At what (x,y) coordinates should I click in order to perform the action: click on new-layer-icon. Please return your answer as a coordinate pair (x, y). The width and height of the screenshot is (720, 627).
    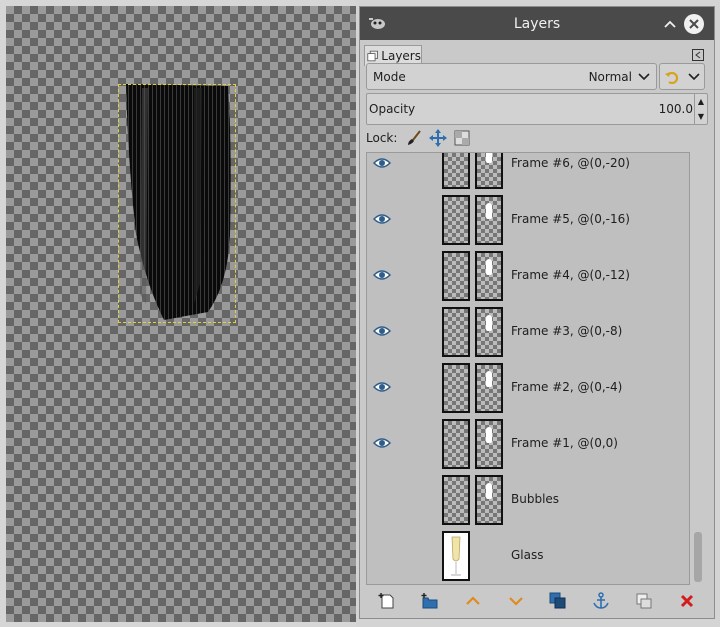
    Looking at the image, I should click on (386, 601).